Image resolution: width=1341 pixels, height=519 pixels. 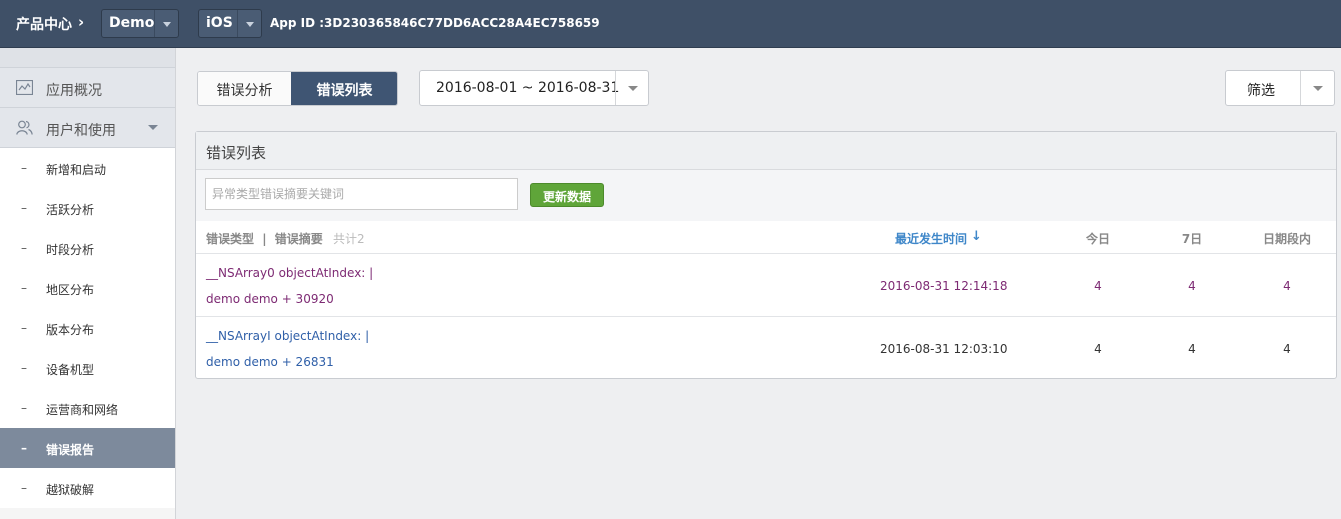 I want to click on col-summary-link: 错误摘要, so click(x=299, y=239).